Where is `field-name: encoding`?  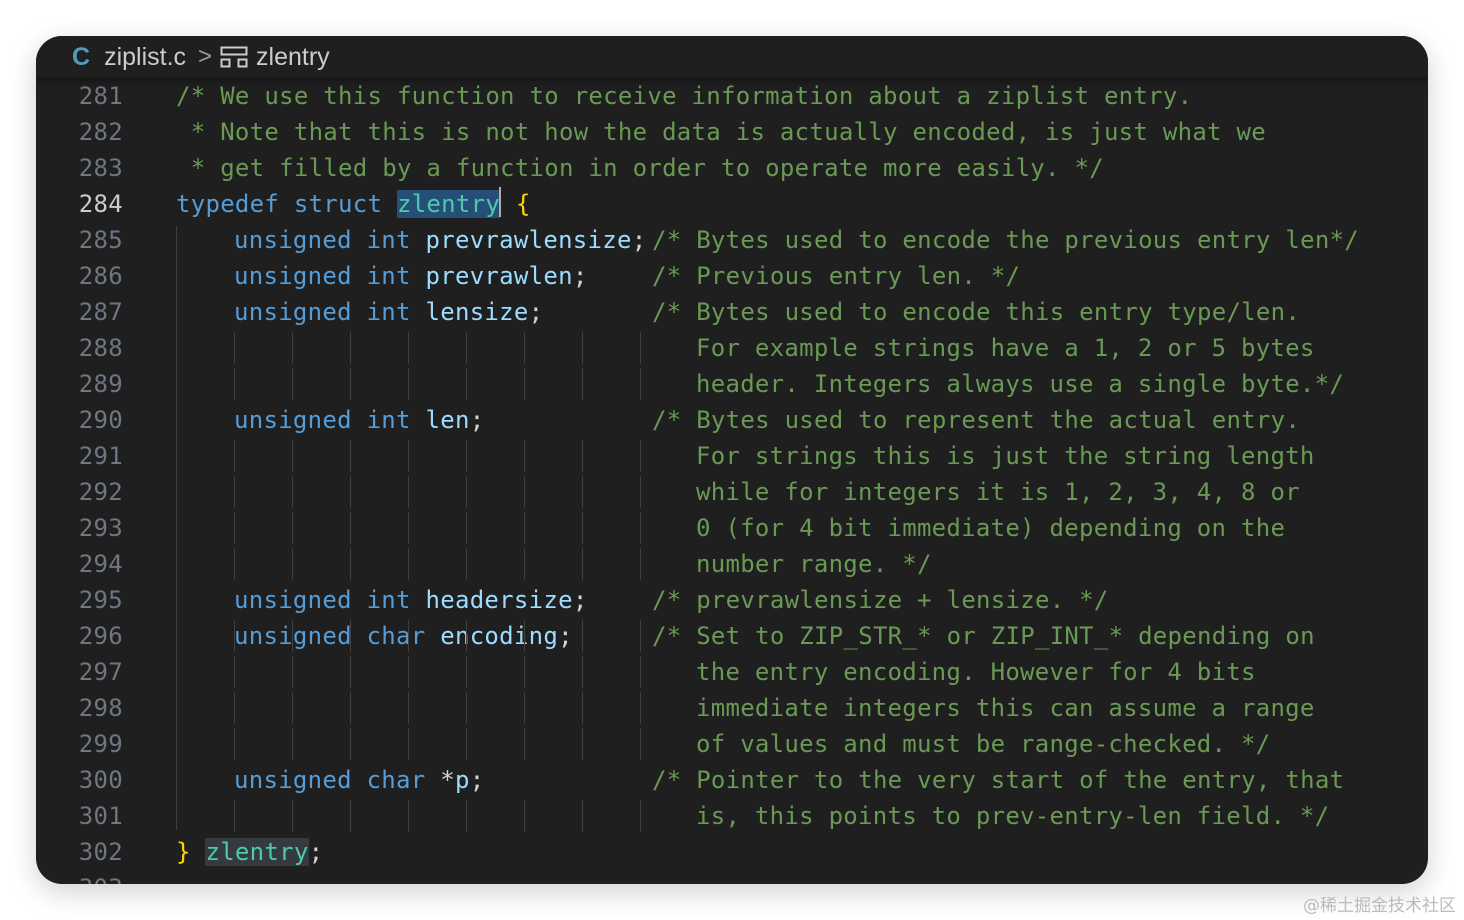 field-name: encoding is located at coordinates (499, 636).